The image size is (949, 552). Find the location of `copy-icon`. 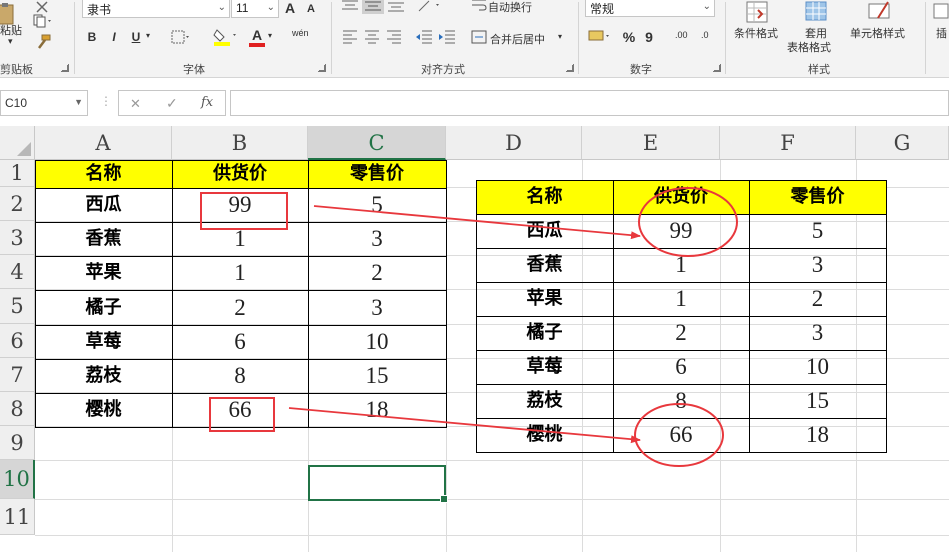

copy-icon is located at coordinates (43, 21).